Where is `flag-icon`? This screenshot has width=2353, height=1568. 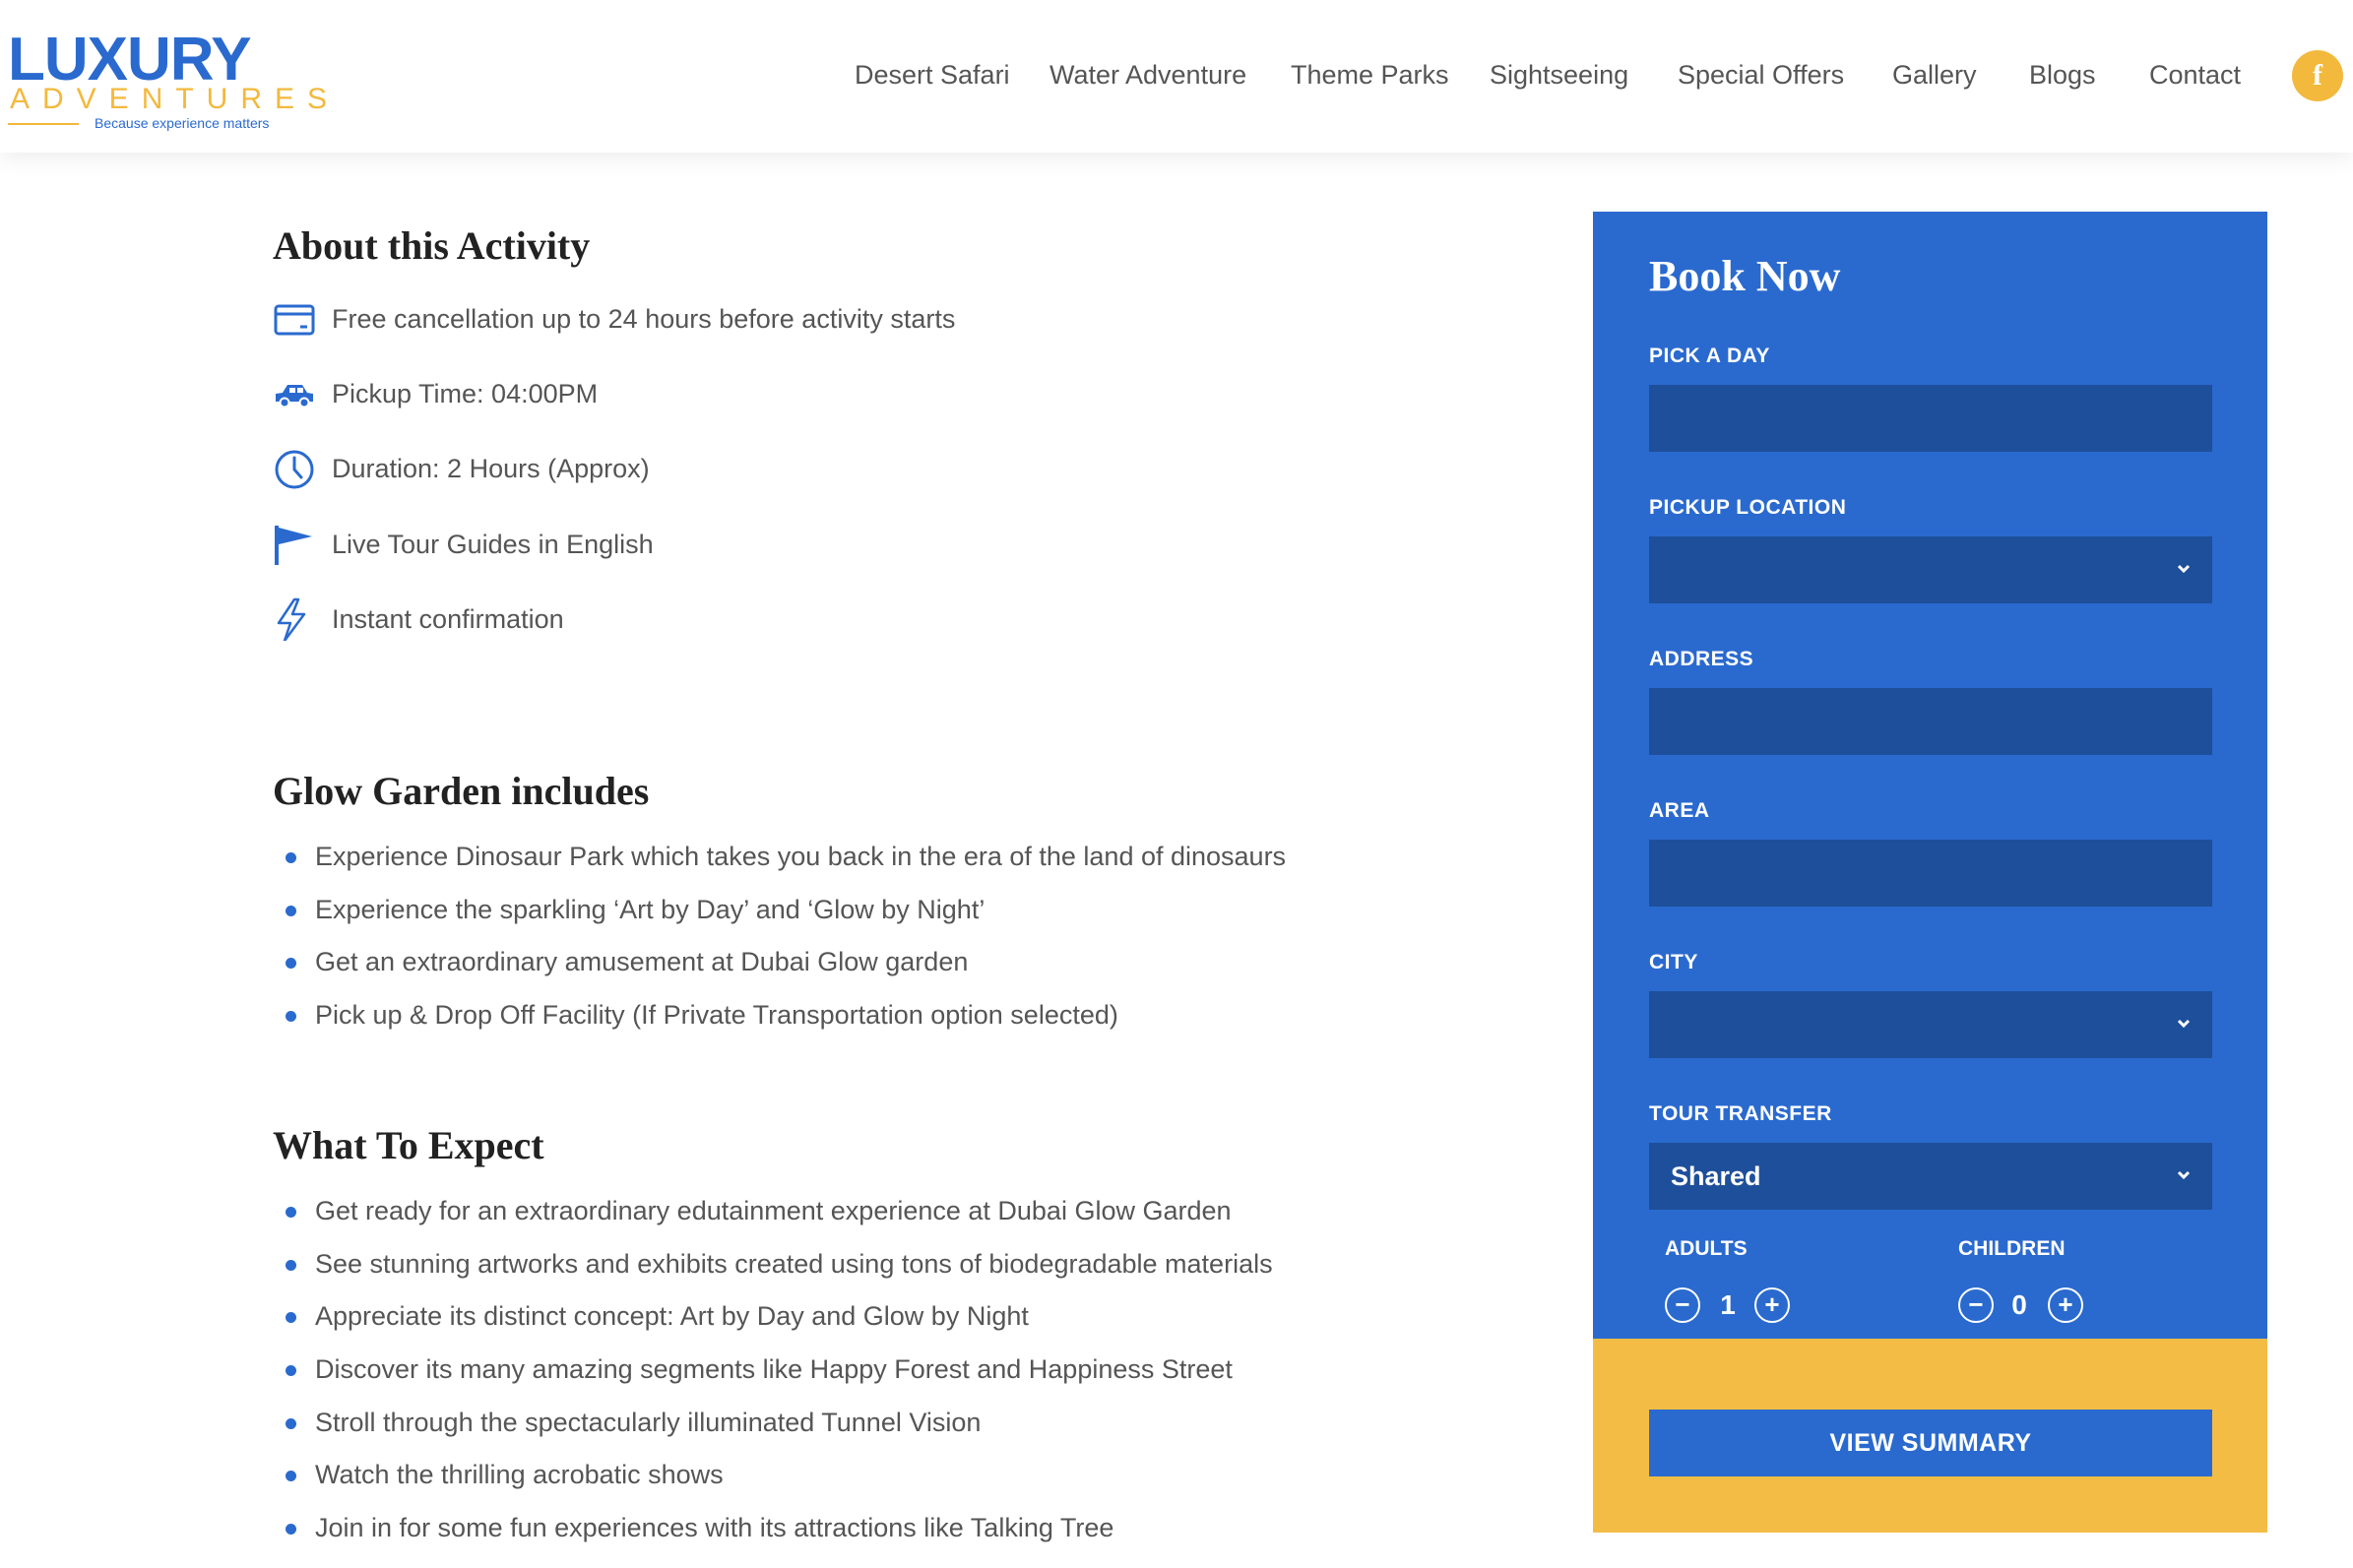 flag-icon is located at coordinates (293, 545).